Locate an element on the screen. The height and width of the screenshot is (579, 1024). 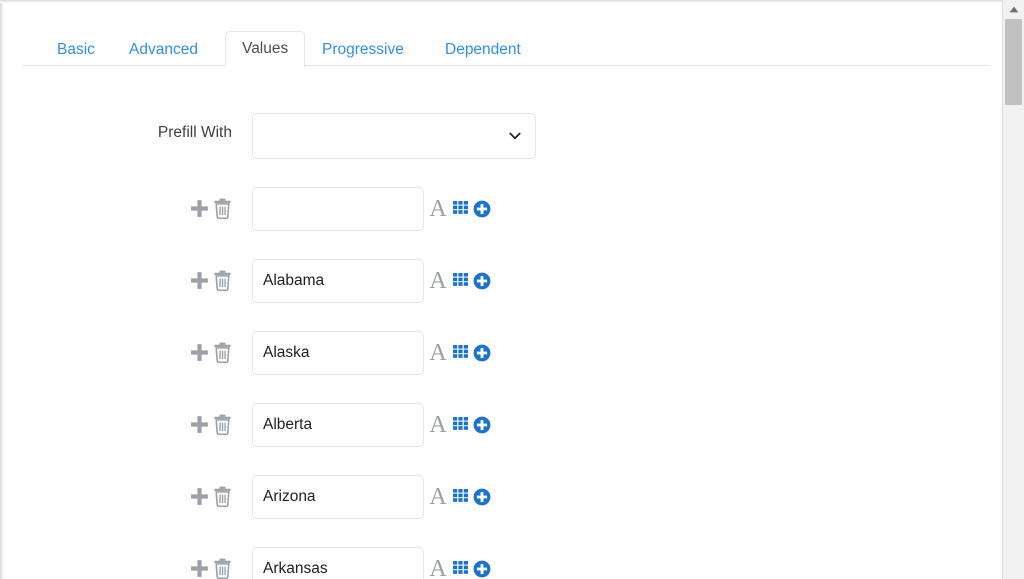
tab-label: Values is located at coordinates (265, 49).